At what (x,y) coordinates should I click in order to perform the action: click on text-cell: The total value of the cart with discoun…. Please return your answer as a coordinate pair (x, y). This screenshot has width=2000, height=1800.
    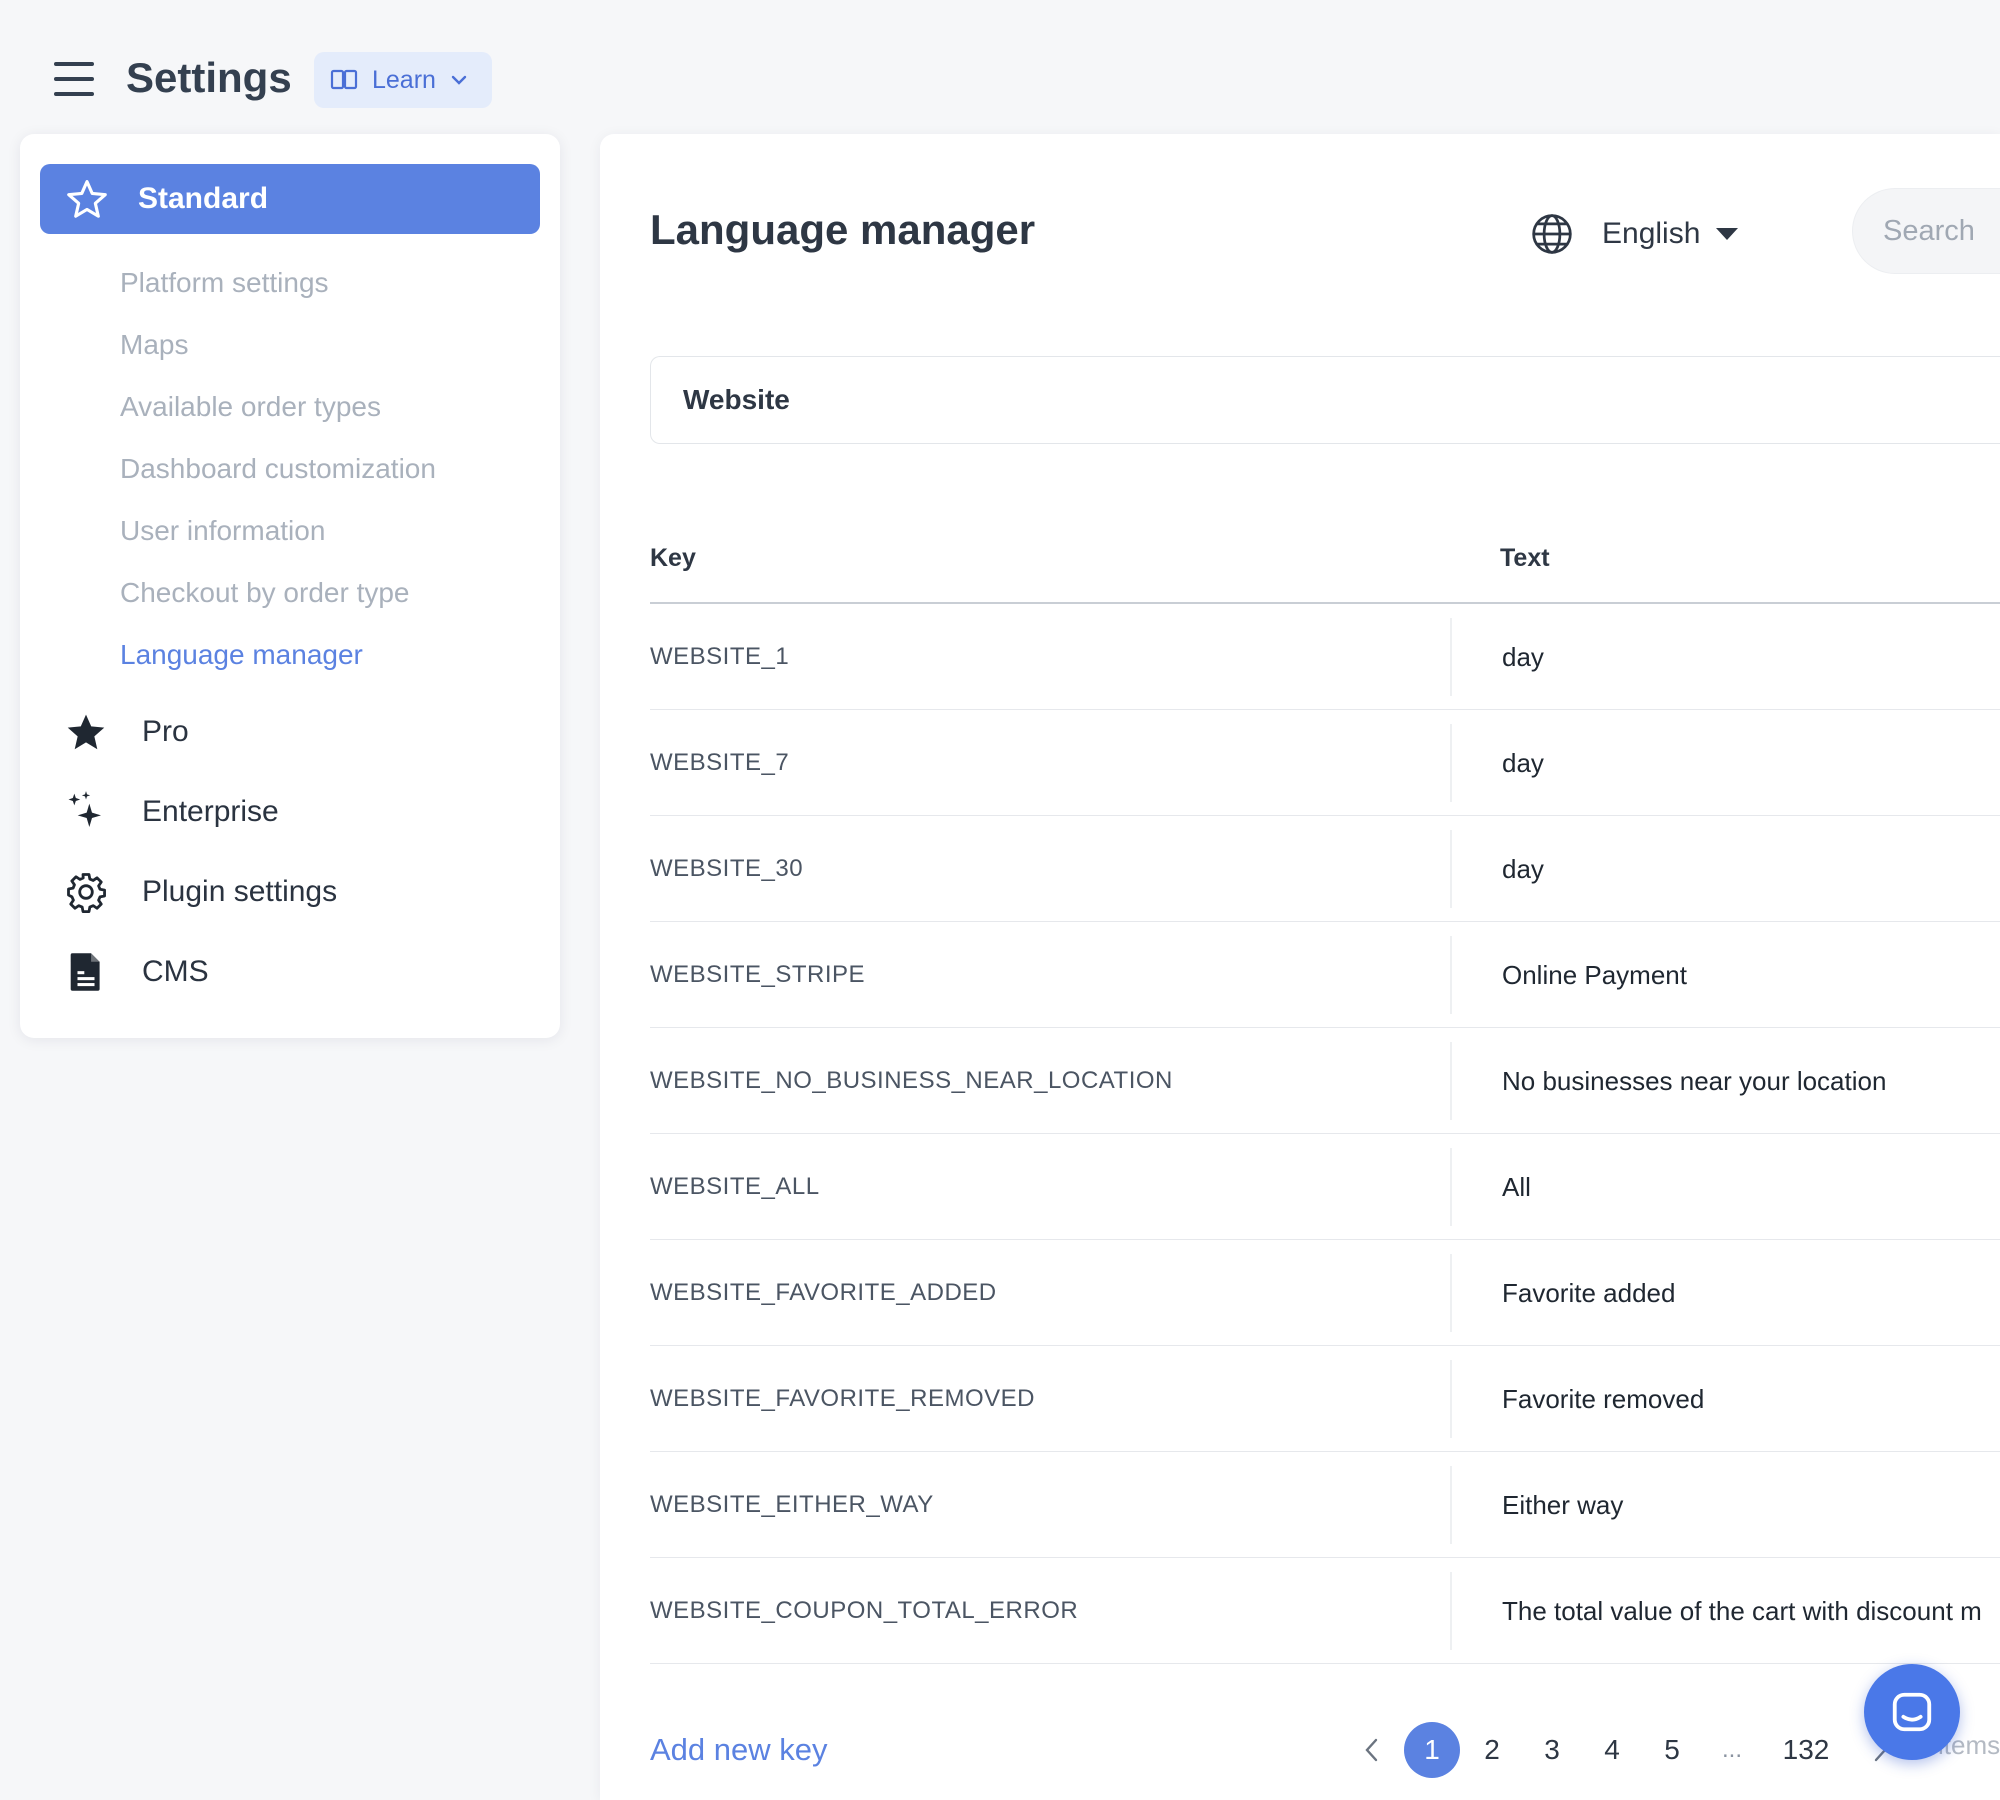
    Looking at the image, I should click on (1742, 1611).